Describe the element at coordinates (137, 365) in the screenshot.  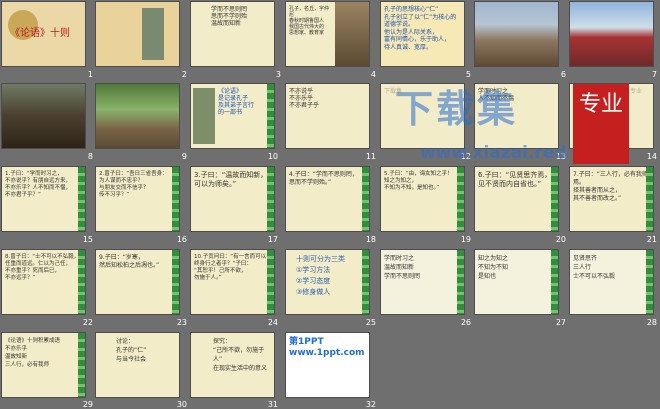
I see `slide-thumbnail-30: 讨论： 孔子的“仁” 与当今社会` at that location.